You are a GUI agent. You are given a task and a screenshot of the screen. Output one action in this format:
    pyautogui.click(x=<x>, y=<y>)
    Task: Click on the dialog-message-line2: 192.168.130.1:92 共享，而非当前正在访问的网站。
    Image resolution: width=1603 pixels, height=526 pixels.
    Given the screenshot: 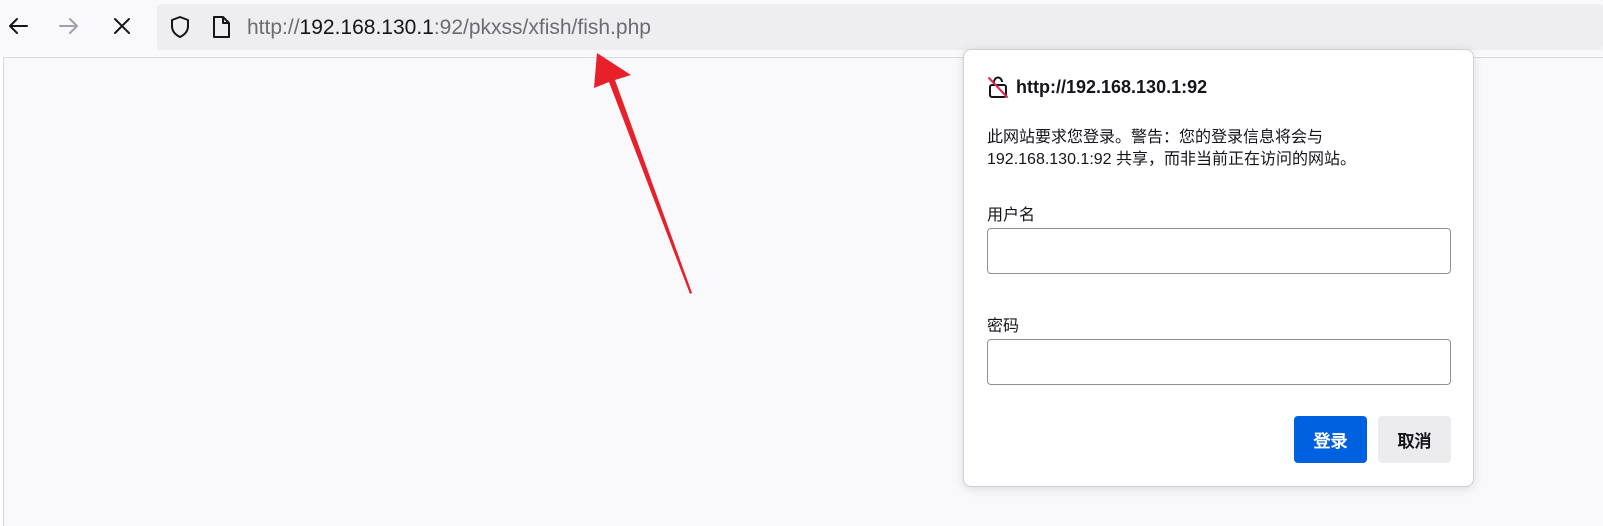 What is the action you would take?
    pyautogui.click(x=1172, y=159)
    